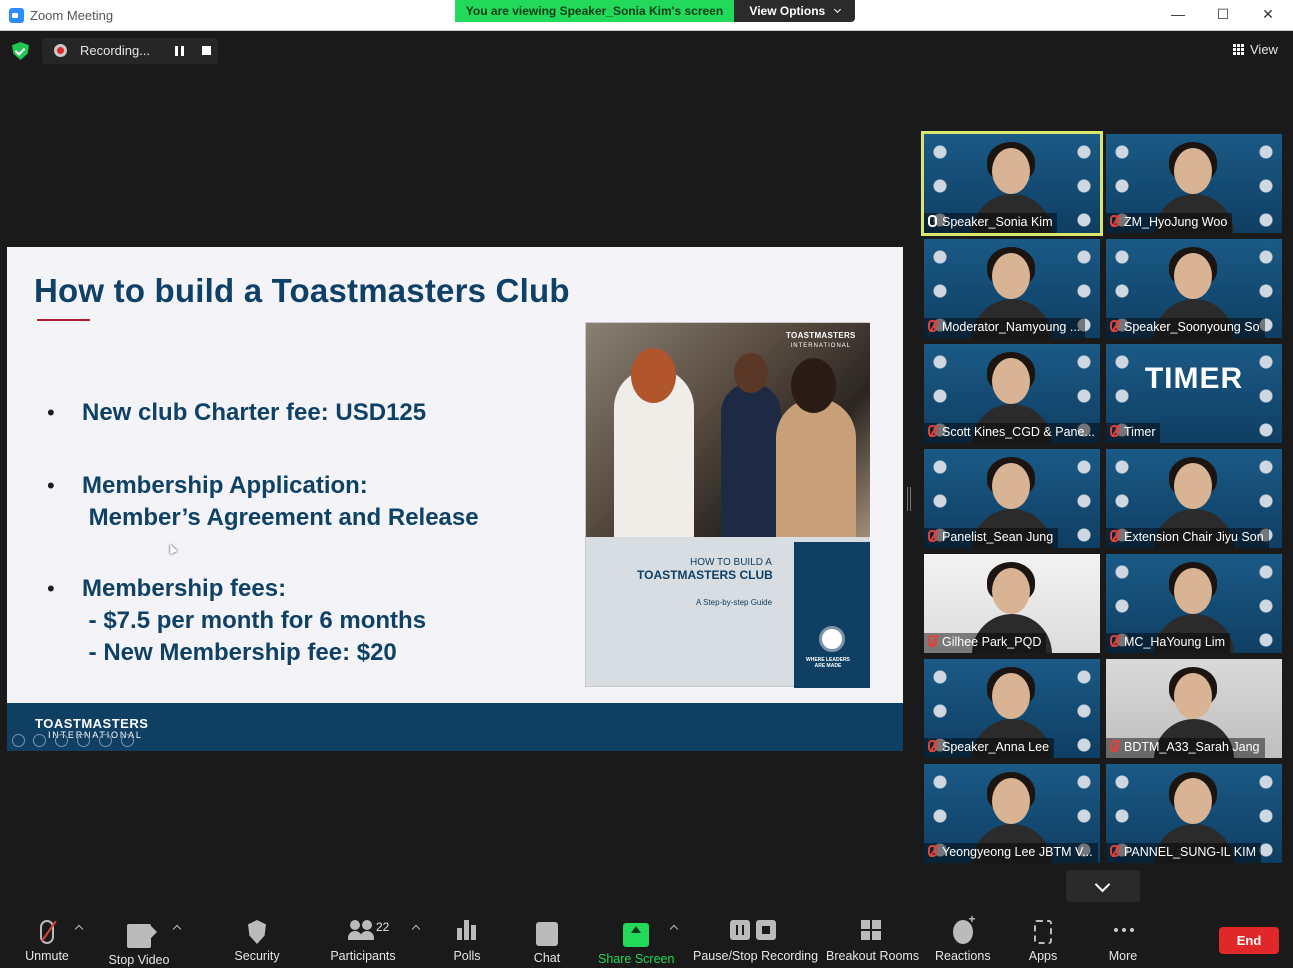  What do you see at coordinates (909, 499) in the screenshot?
I see `panel-resize-handle` at bounding box center [909, 499].